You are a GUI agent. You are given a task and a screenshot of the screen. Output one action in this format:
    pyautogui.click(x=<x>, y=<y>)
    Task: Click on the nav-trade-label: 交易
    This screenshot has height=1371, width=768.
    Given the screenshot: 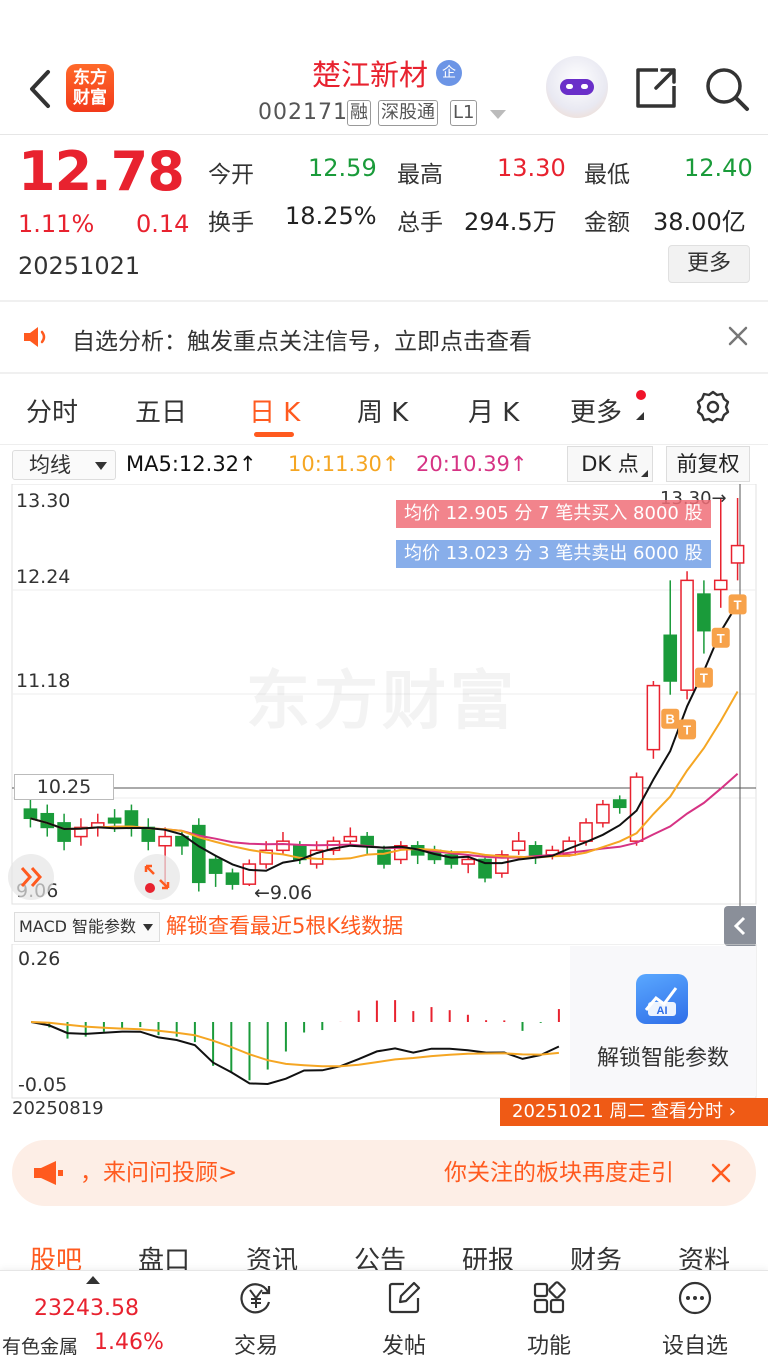 What is the action you would take?
    pyautogui.click(x=255, y=1346)
    